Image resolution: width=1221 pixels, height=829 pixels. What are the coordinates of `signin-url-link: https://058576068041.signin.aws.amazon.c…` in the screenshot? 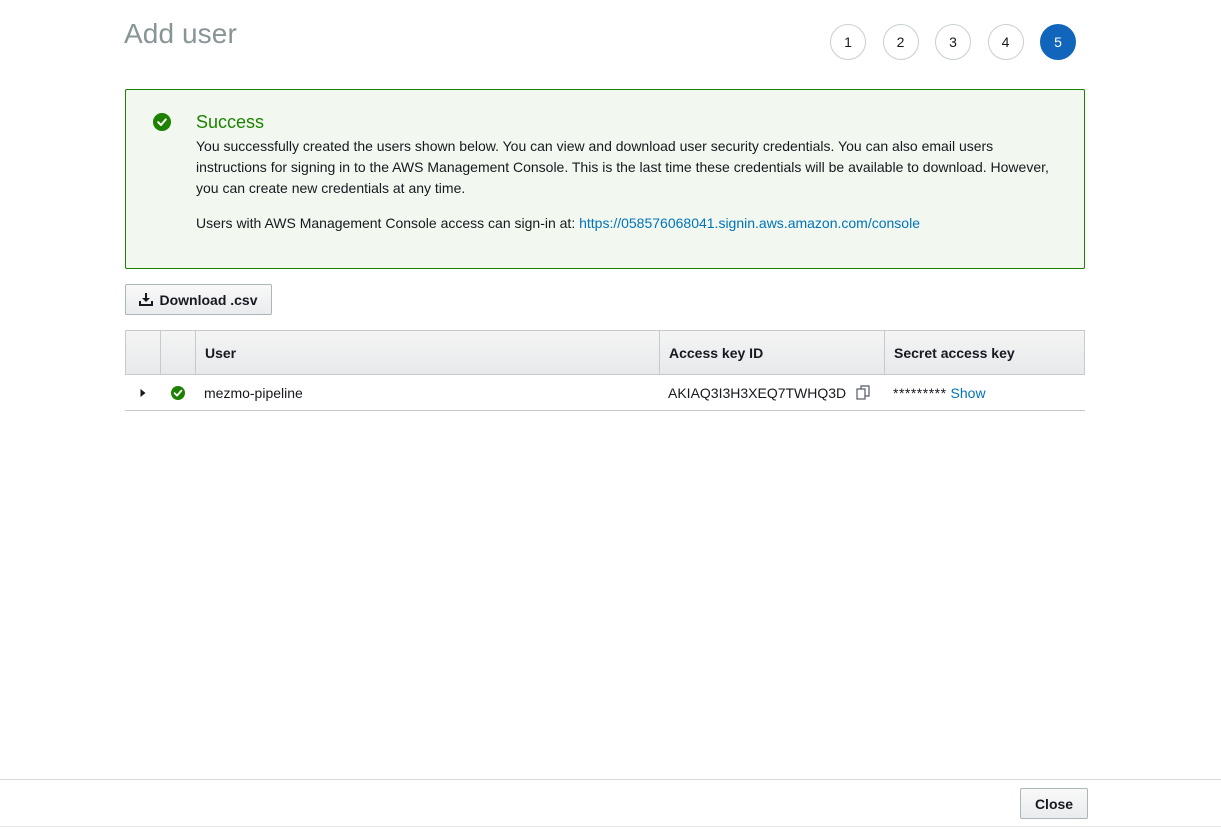 It's located at (749, 223).